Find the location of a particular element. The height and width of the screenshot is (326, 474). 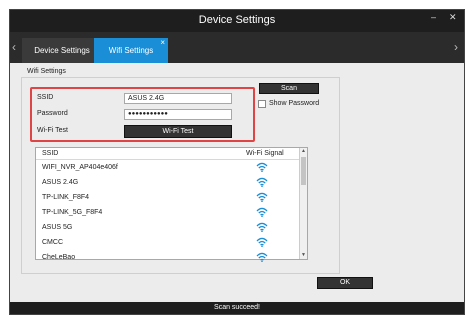

password-label: Password is located at coordinates (52, 113).